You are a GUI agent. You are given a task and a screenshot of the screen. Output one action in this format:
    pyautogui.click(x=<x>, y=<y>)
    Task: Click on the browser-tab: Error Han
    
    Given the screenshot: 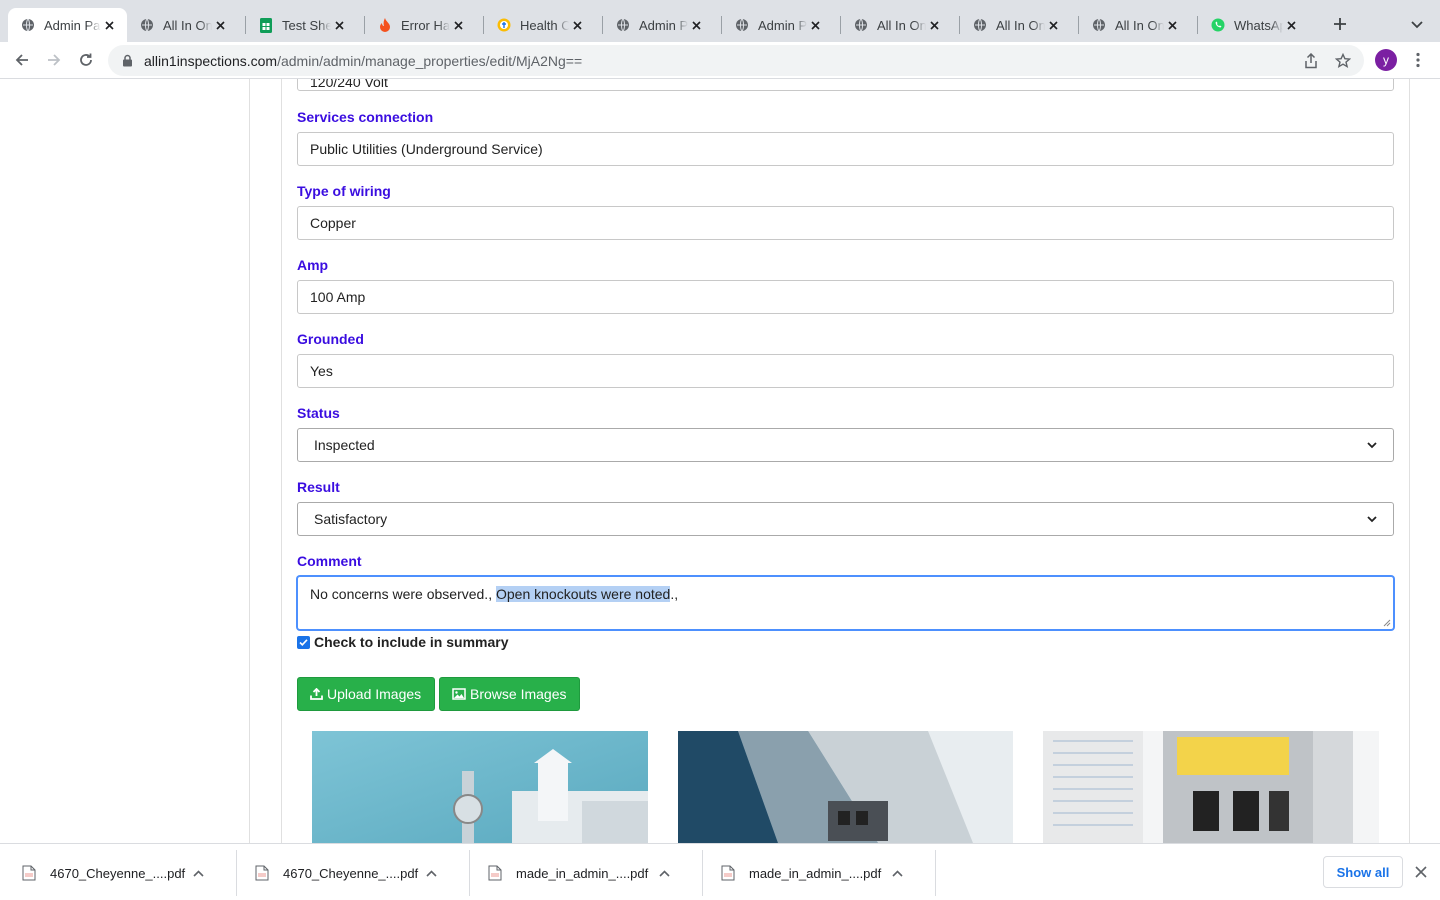 What is the action you would take?
    pyautogui.click(x=420, y=25)
    